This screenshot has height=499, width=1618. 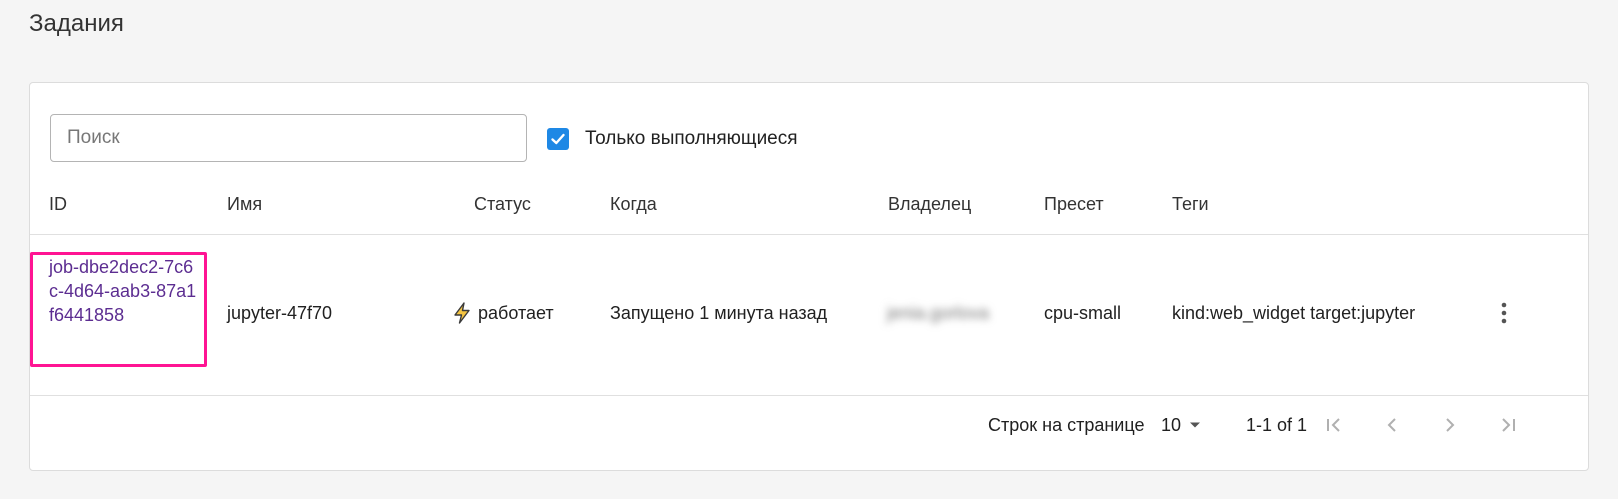 I want to click on first-page-button, so click(x=1334, y=425).